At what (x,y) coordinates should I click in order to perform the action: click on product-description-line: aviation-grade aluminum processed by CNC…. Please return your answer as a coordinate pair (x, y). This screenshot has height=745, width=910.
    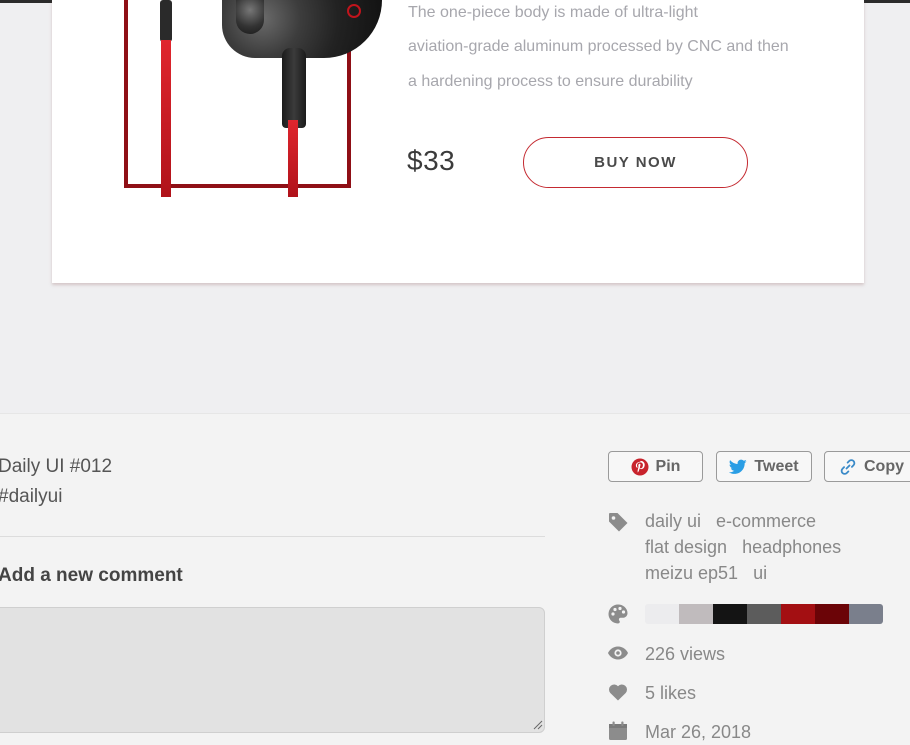
    Looking at the image, I should click on (598, 46).